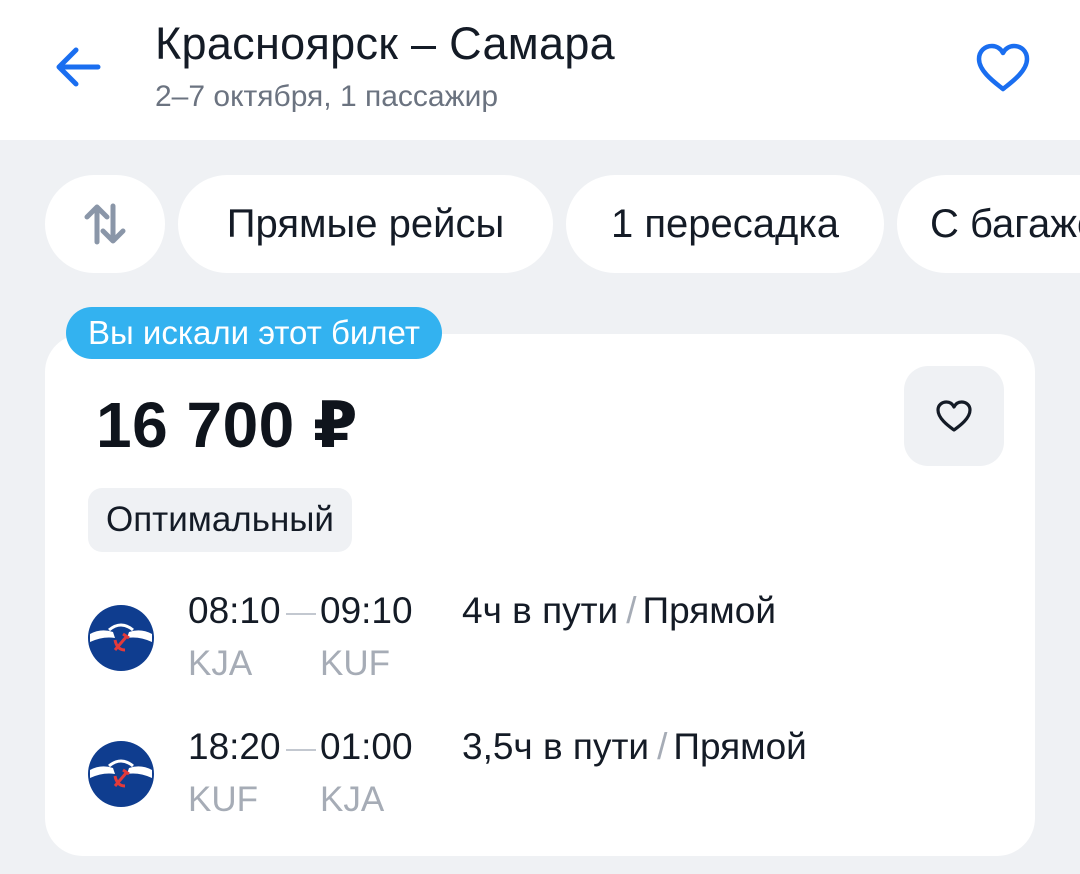 The image size is (1080, 874). What do you see at coordinates (540, 640) in the screenshot?
I see `flight-segment-outbound: 08:10 09:10 KJA KUF 4ч в пути / Прямой` at bounding box center [540, 640].